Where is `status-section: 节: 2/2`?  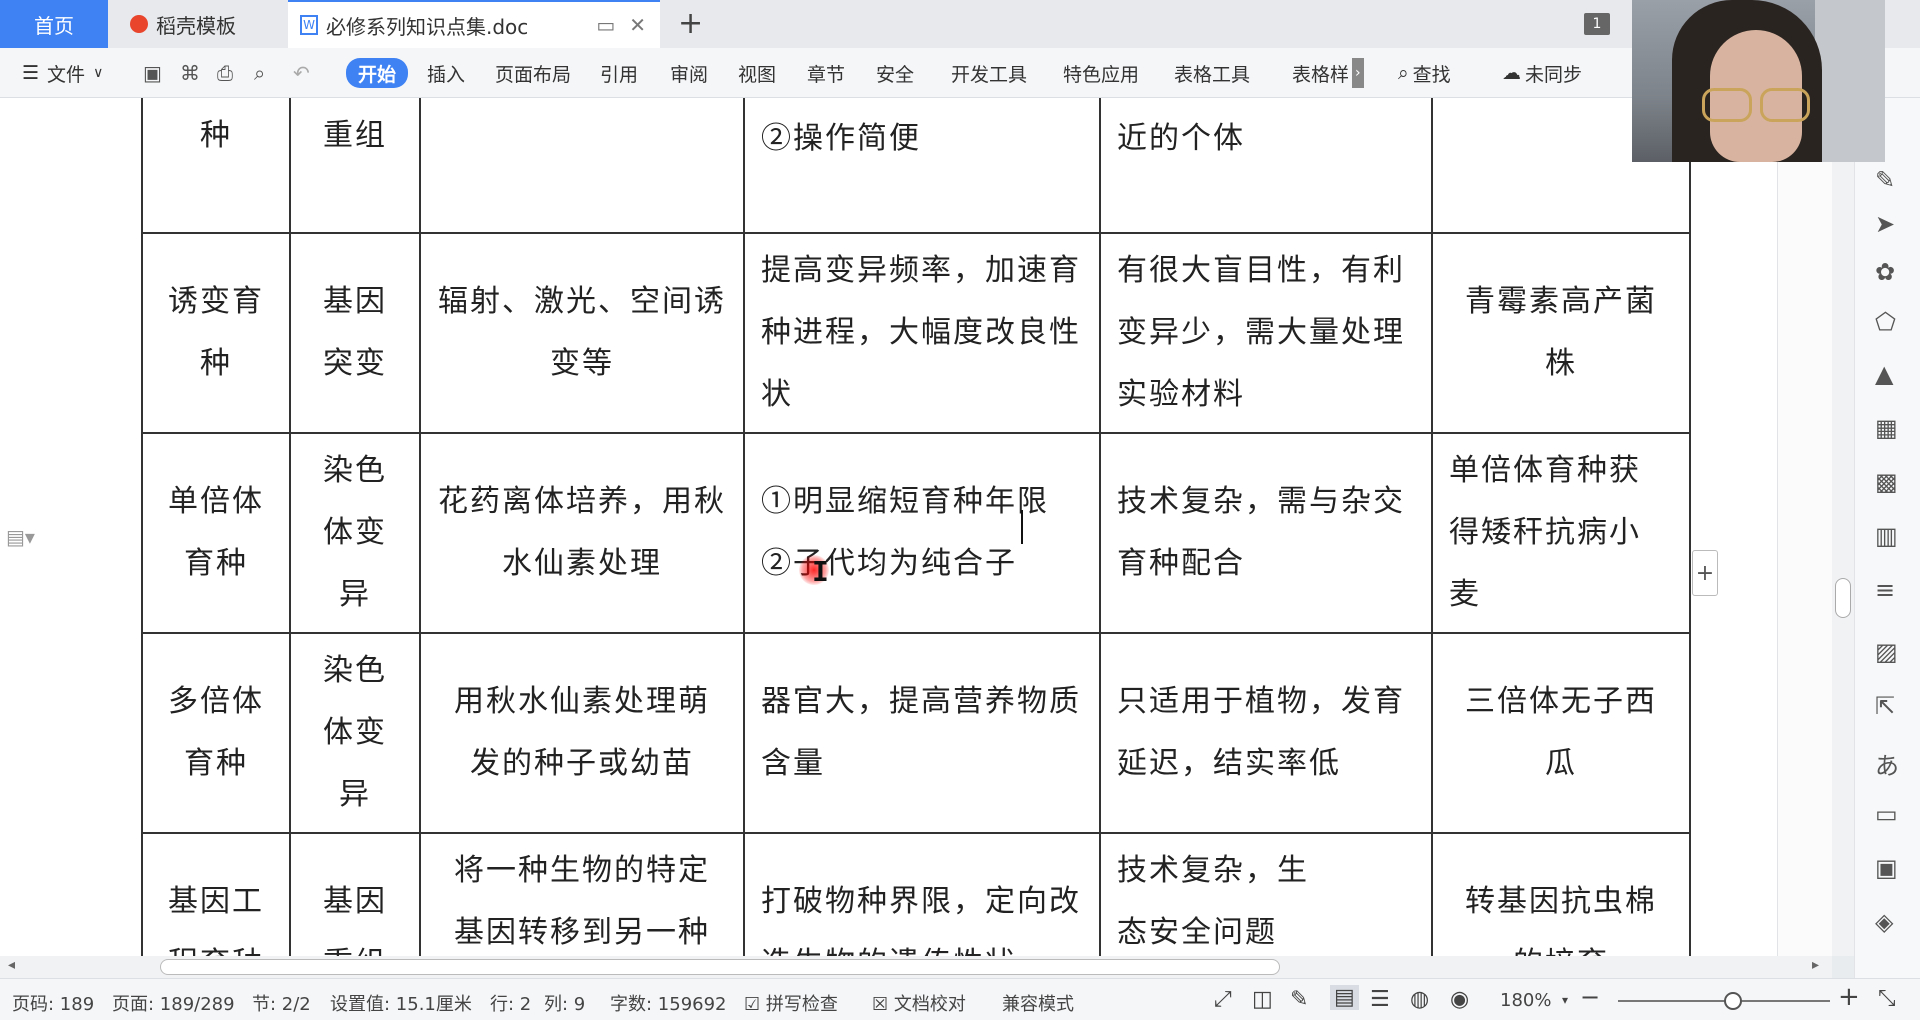
status-section: 节: 2/2 is located at coordinates (281, 1003).